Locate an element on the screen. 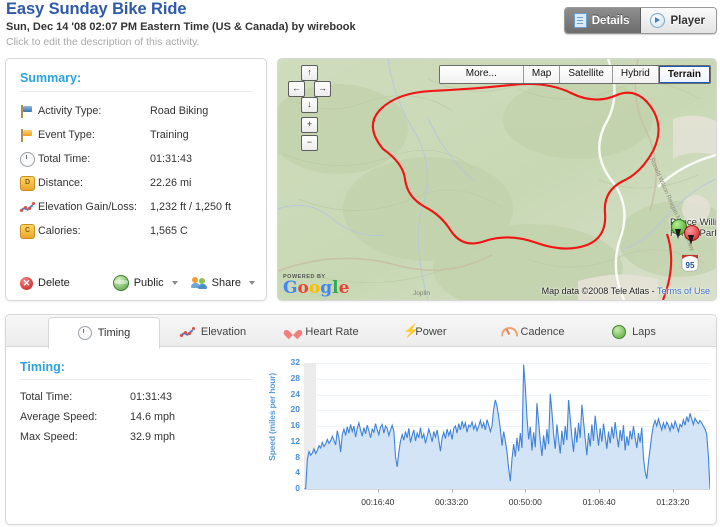 Image resolution: width=720 pixels, height=527 pixels. globe-icon is located at coordinates (120, 283).